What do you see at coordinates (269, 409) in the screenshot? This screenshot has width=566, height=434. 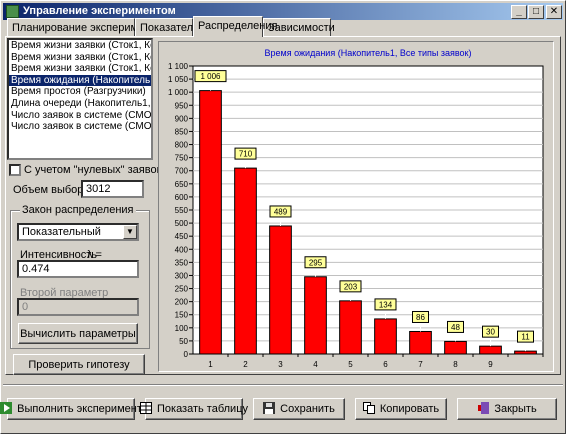 I see `floppy-disk-icon` at bounding box center [269, 409].